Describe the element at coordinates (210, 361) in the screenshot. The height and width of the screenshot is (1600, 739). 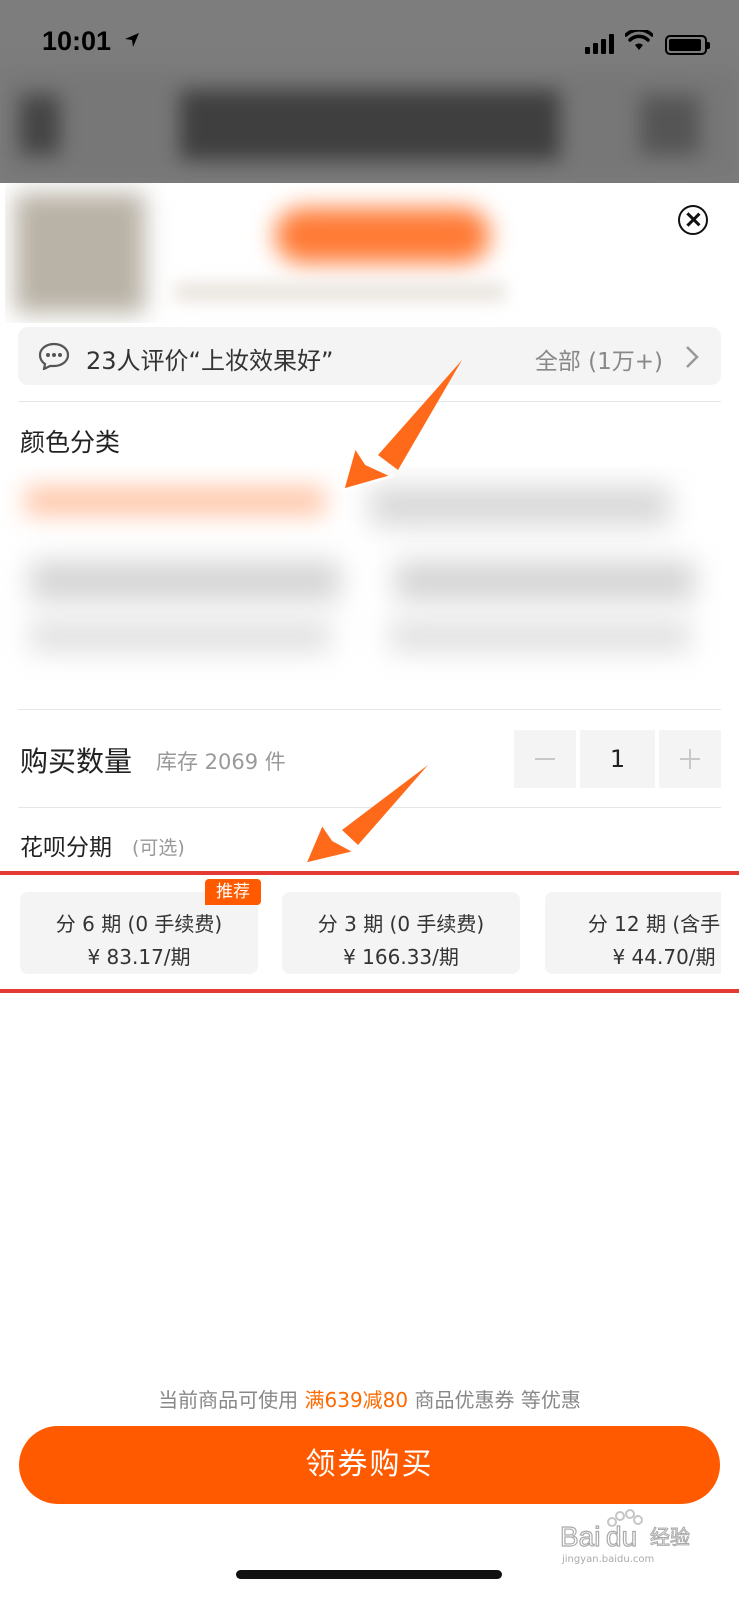
I see `review-highlight-text: 23人评价“上妆效果好”` at that location.